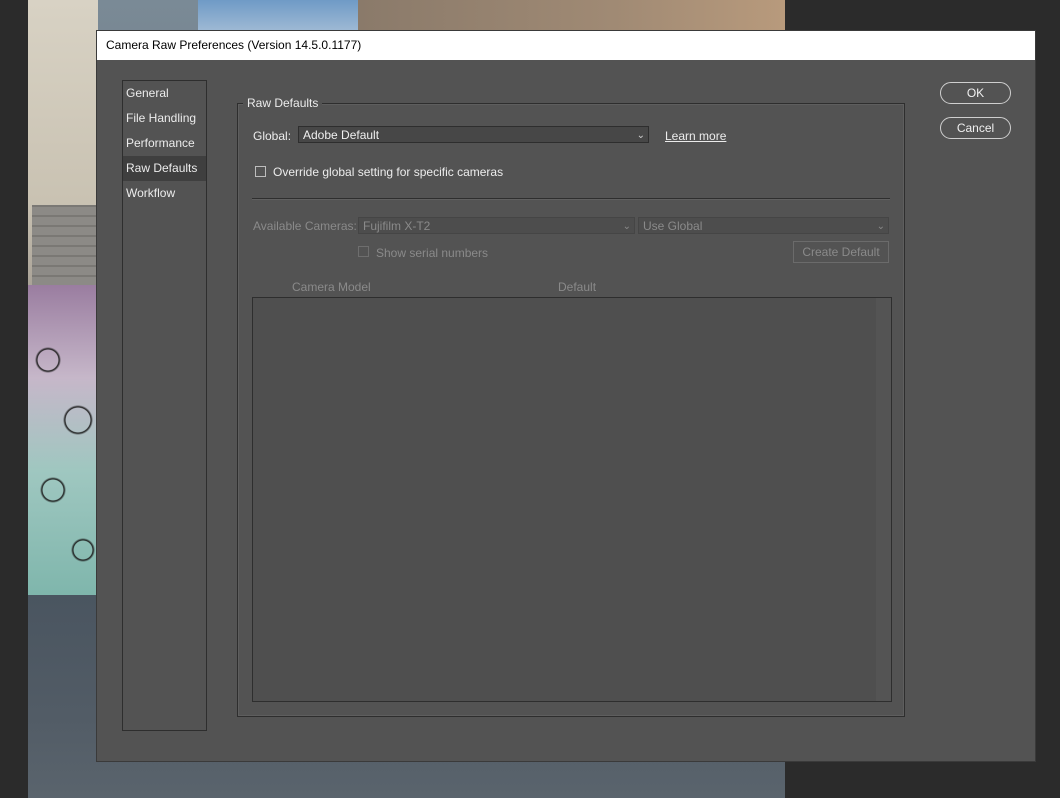 This screenshot has height=798, width=1060. What do you see at coordinates (473, 134) in the screenshot?
I see `global-select: Adobe Default ⌄` at bounding box center [473, 134].